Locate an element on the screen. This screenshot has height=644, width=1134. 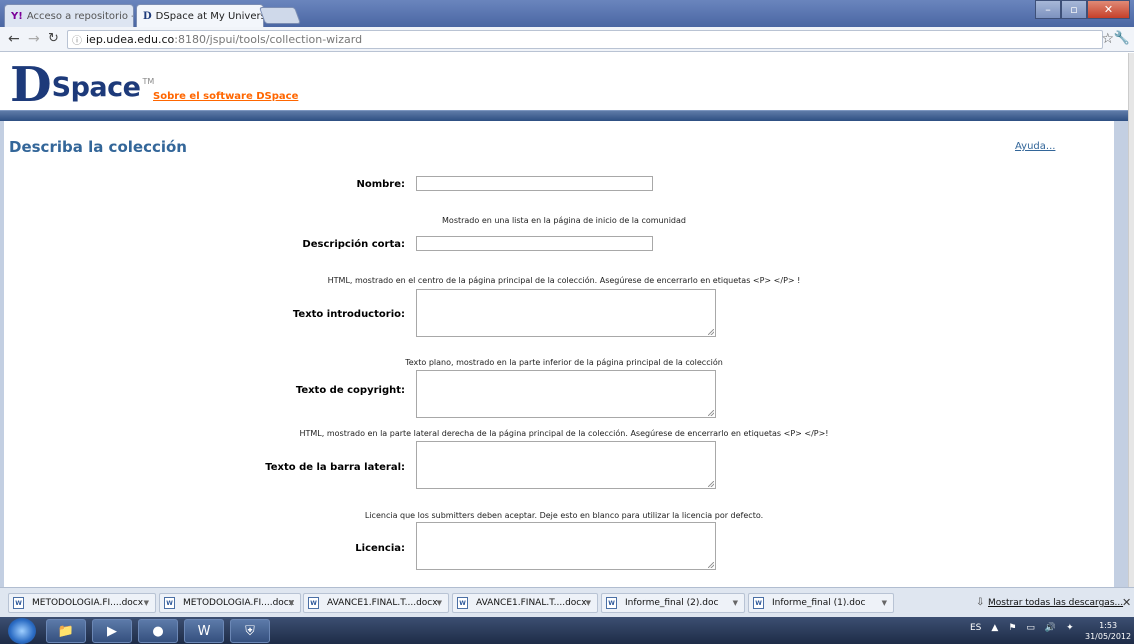
volume-icon: 🔊 is located at coordinates (1050, 628).